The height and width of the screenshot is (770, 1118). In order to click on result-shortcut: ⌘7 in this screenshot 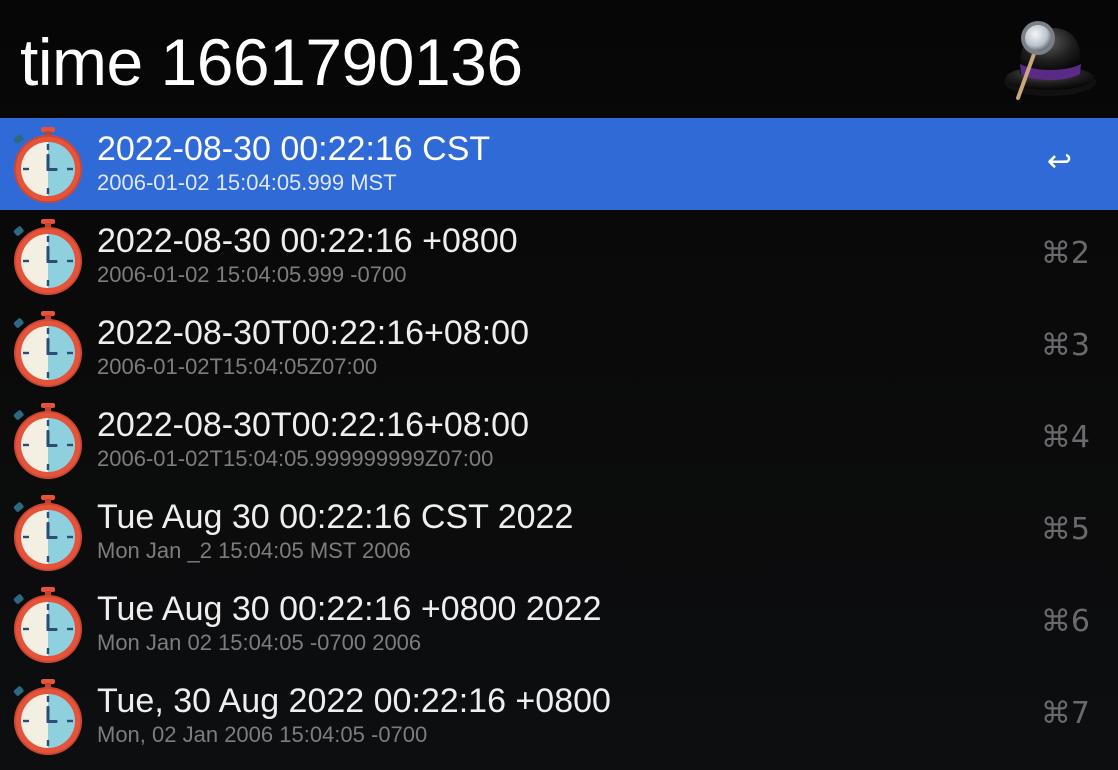, I will do `click(1065, 713)`.